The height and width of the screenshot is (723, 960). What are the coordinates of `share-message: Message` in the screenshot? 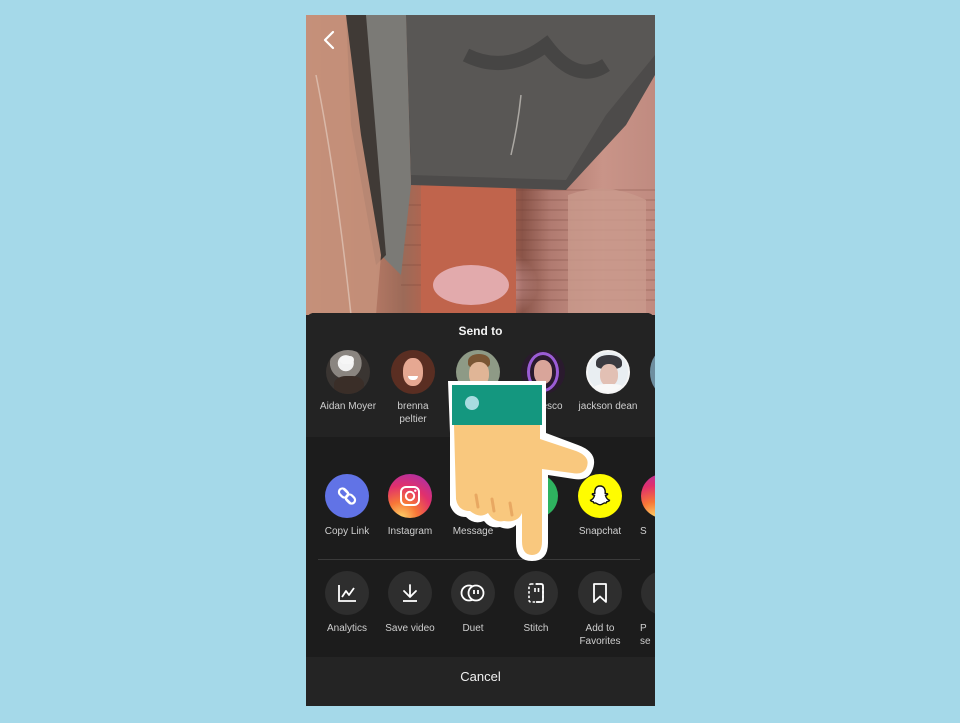 It's located at (473, 506).